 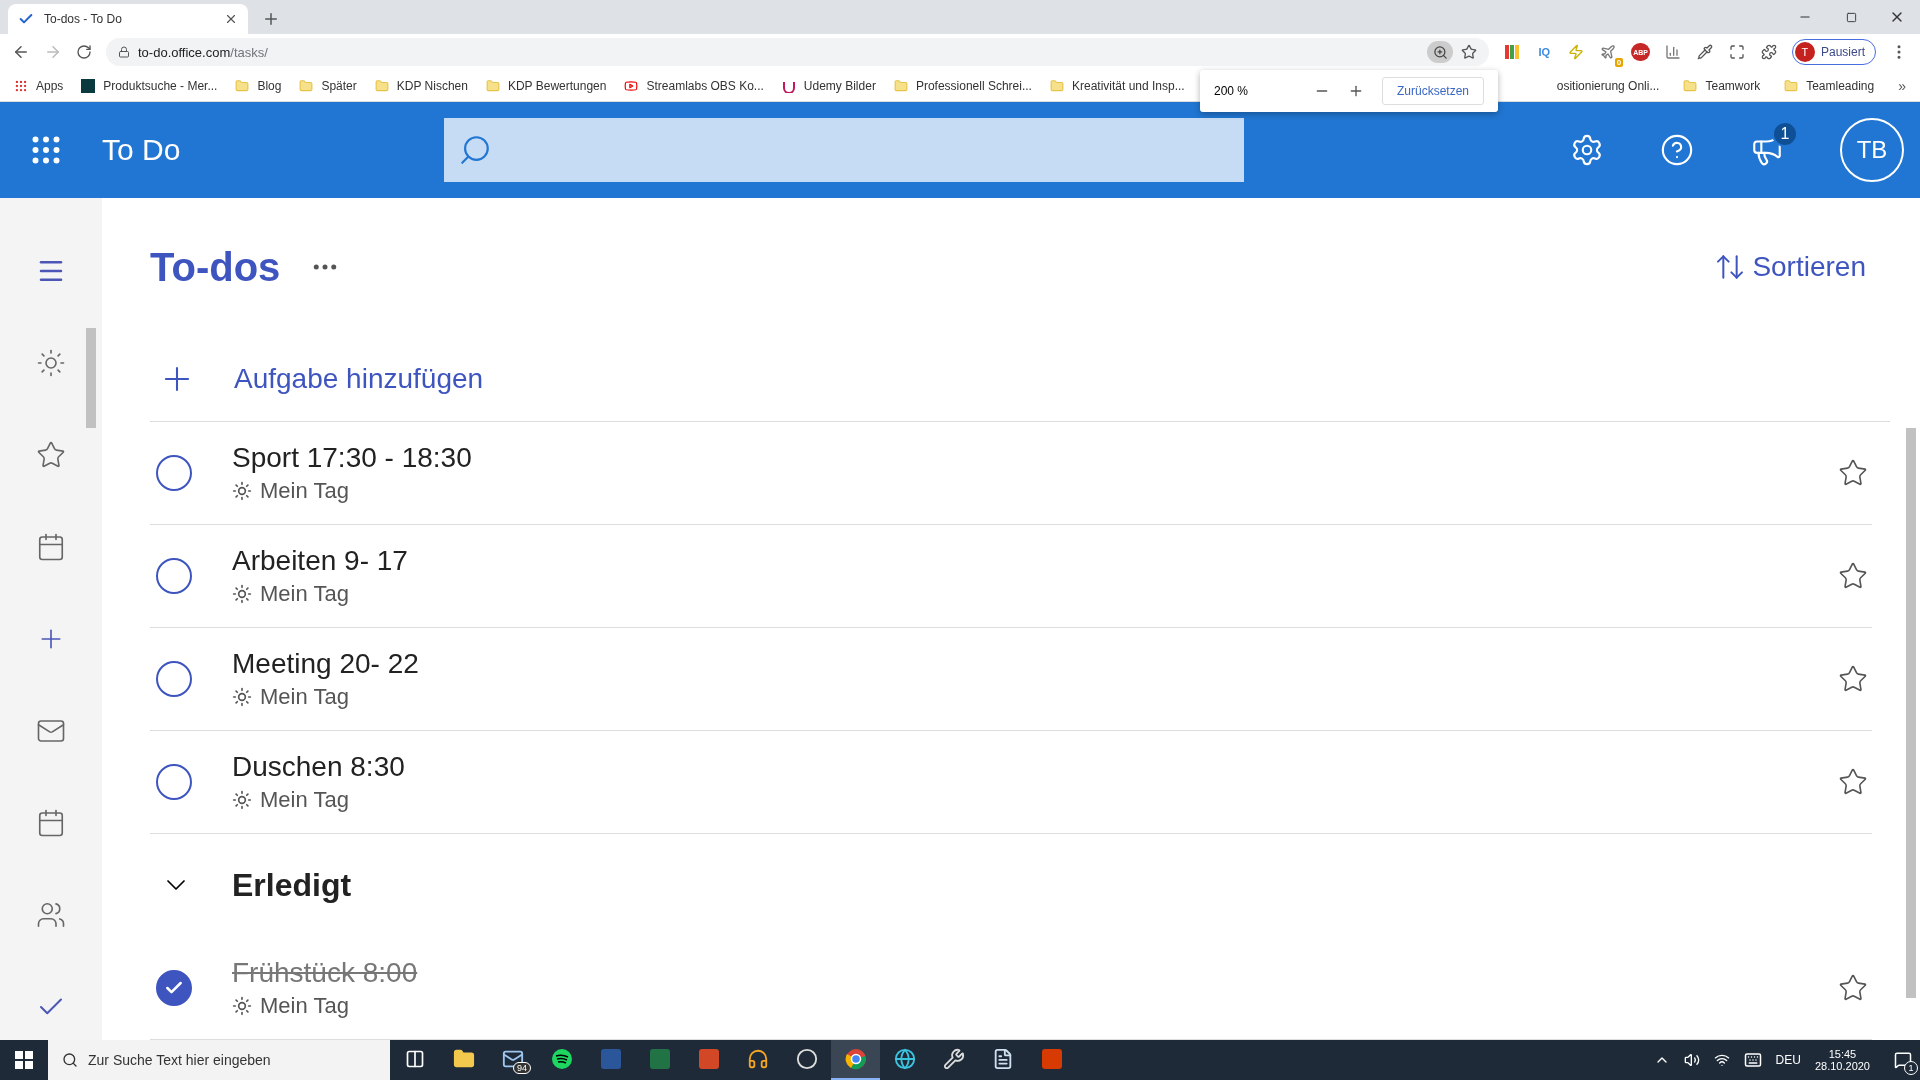 What do you see at coordinates (258, 85) in the screenshot?
I see `bookmark: Blog` at bounding box center [258, 85].